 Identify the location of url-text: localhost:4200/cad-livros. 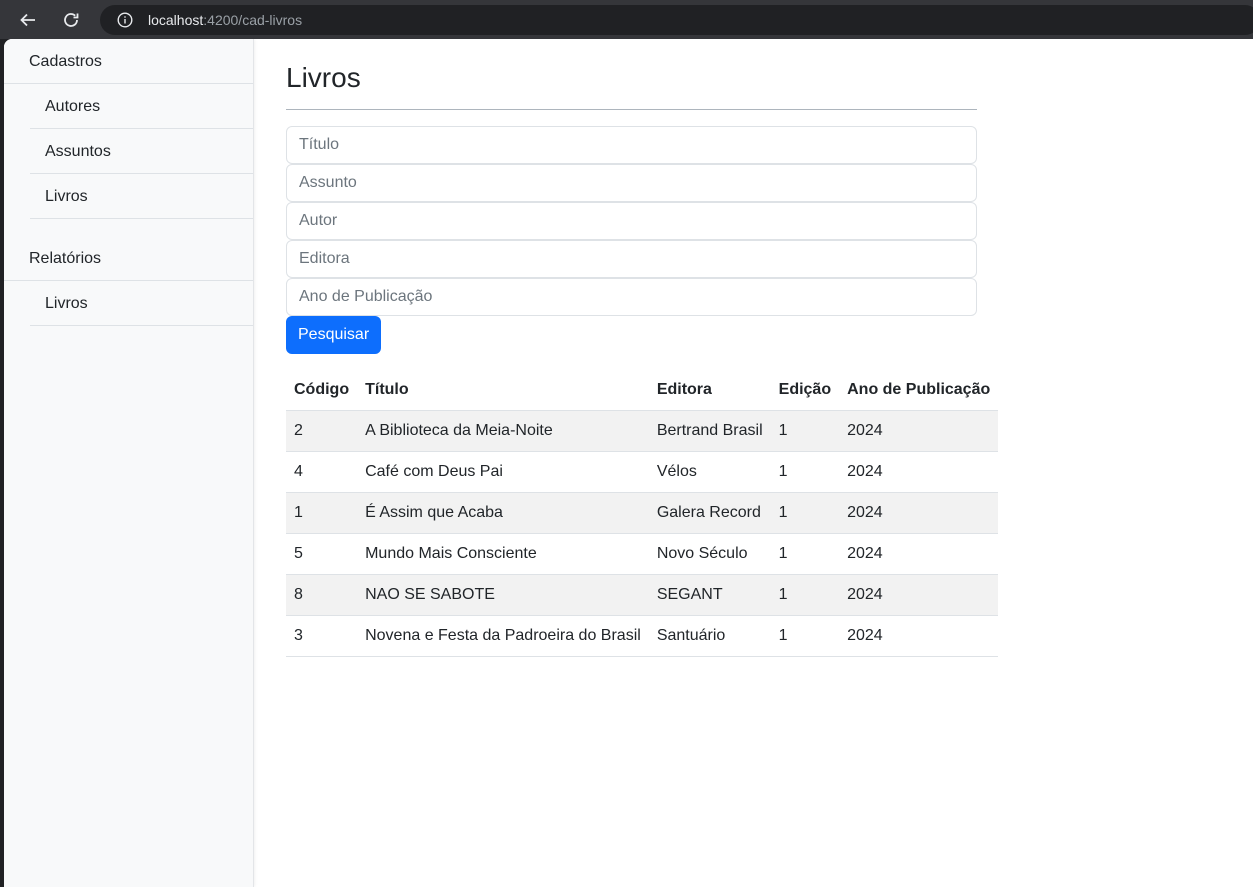
(225, 20).